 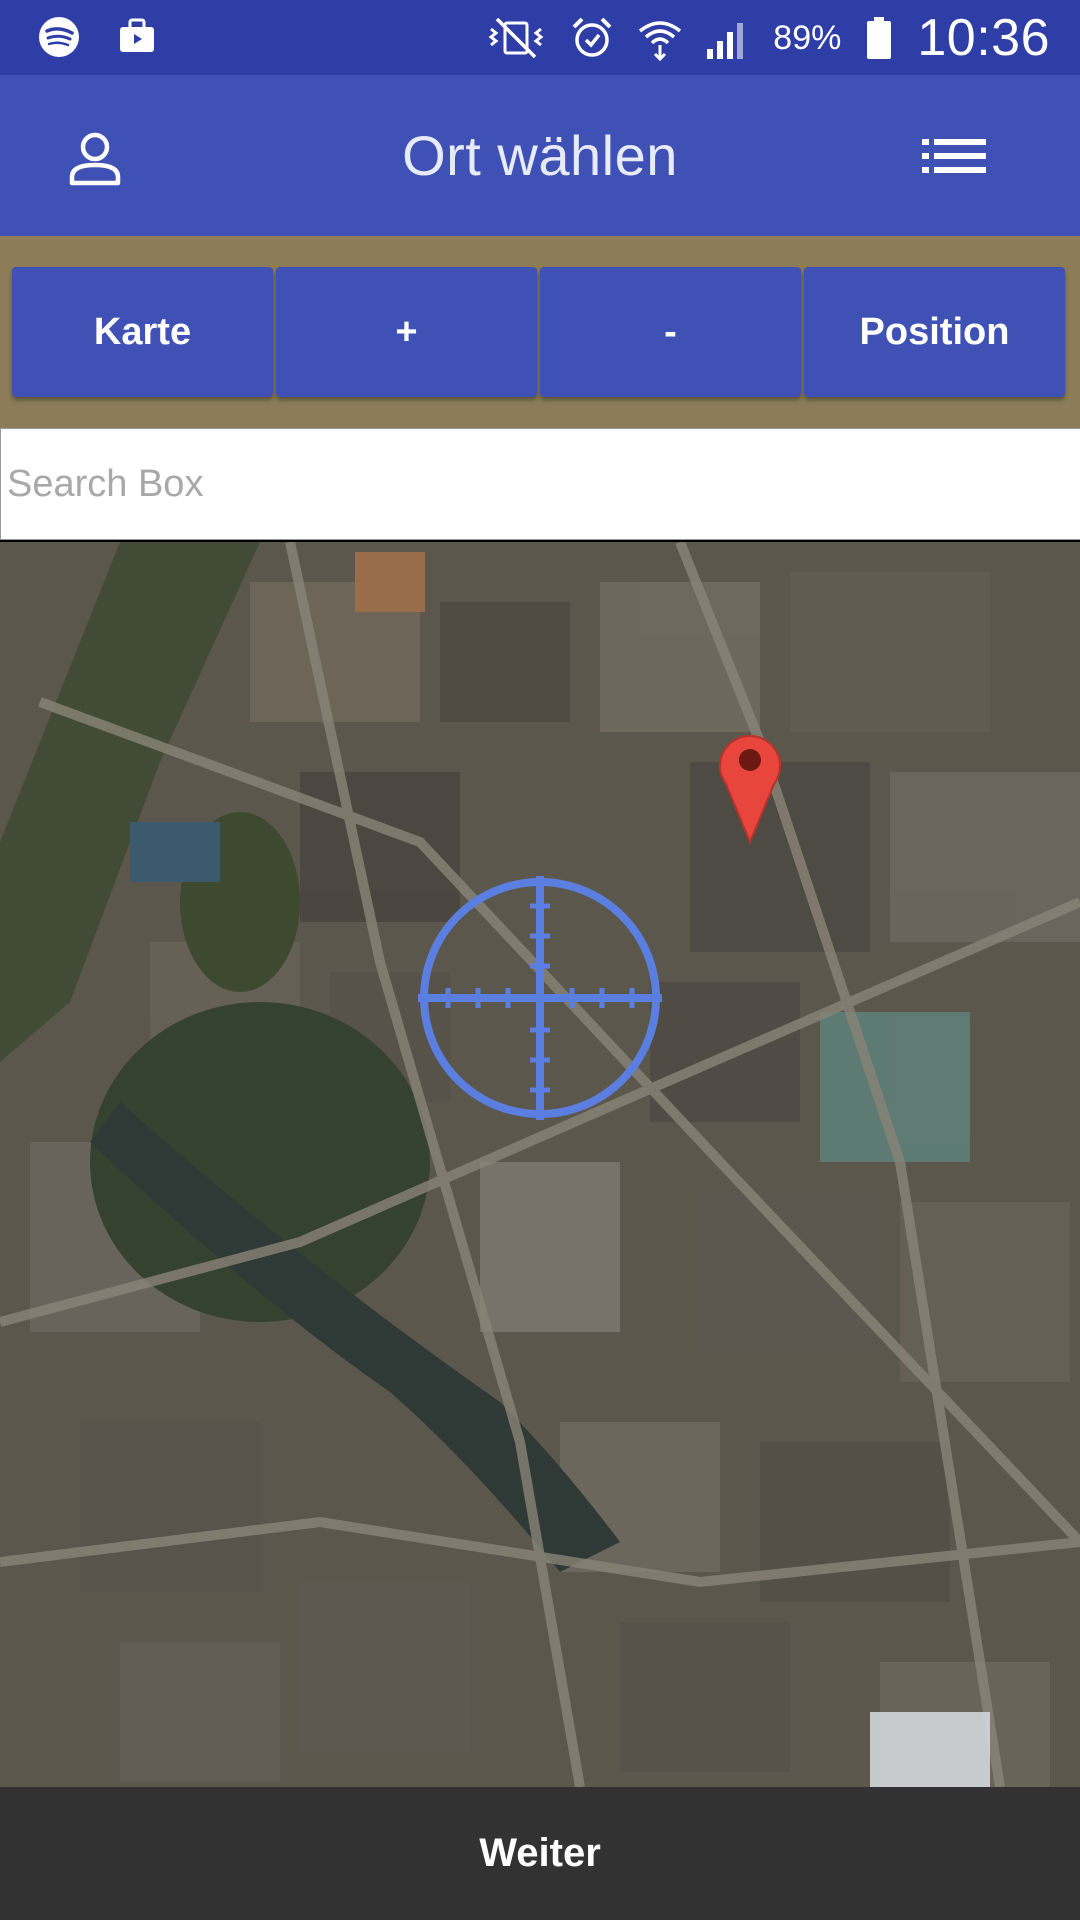 I want to click on battery-icon, so click(x=879, y=38).